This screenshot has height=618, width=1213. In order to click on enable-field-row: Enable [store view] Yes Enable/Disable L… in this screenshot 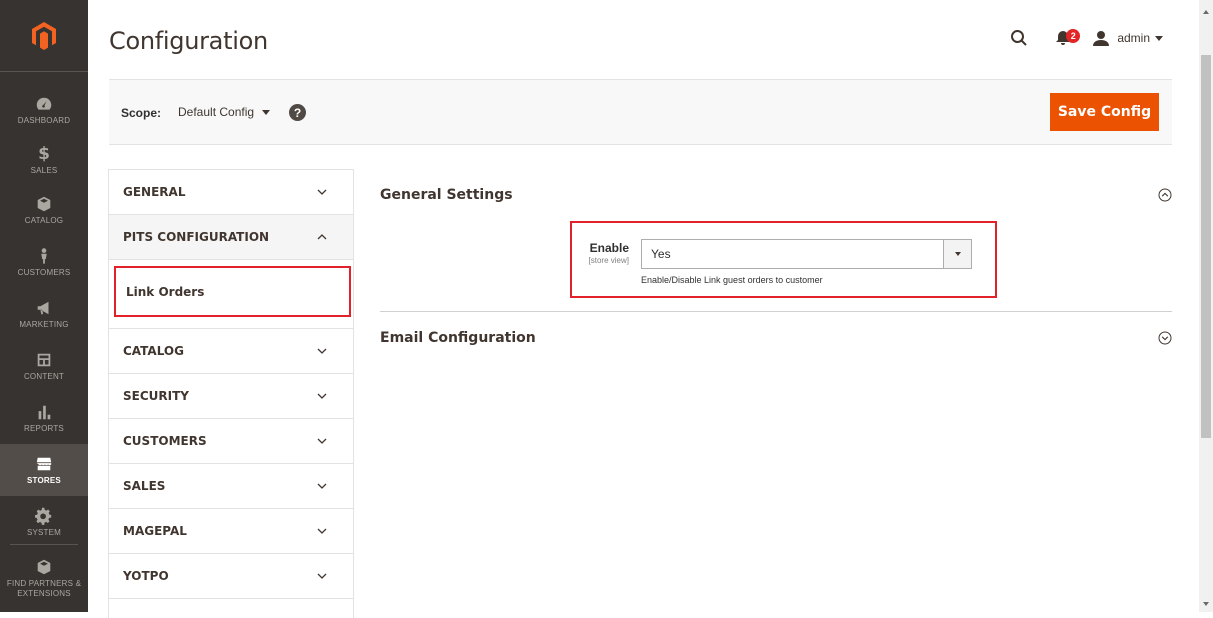, I will do `click(783, 259)`.